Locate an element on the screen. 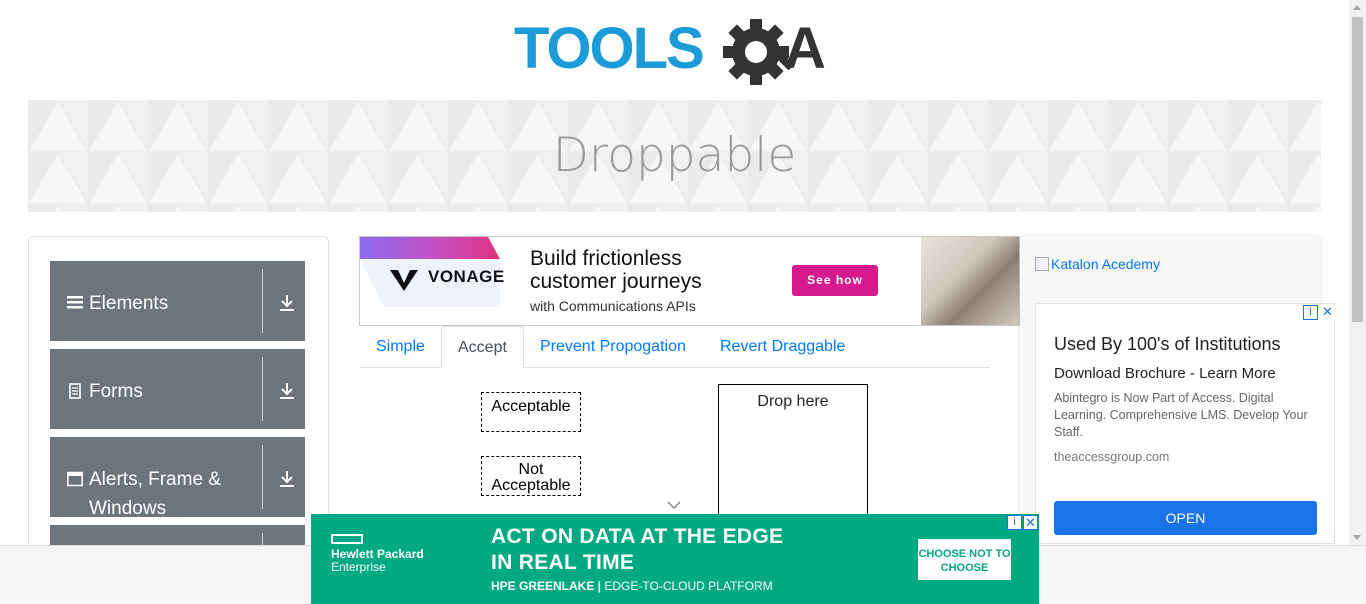  vertical-scrollbar is located at coordinates (1357, 272).